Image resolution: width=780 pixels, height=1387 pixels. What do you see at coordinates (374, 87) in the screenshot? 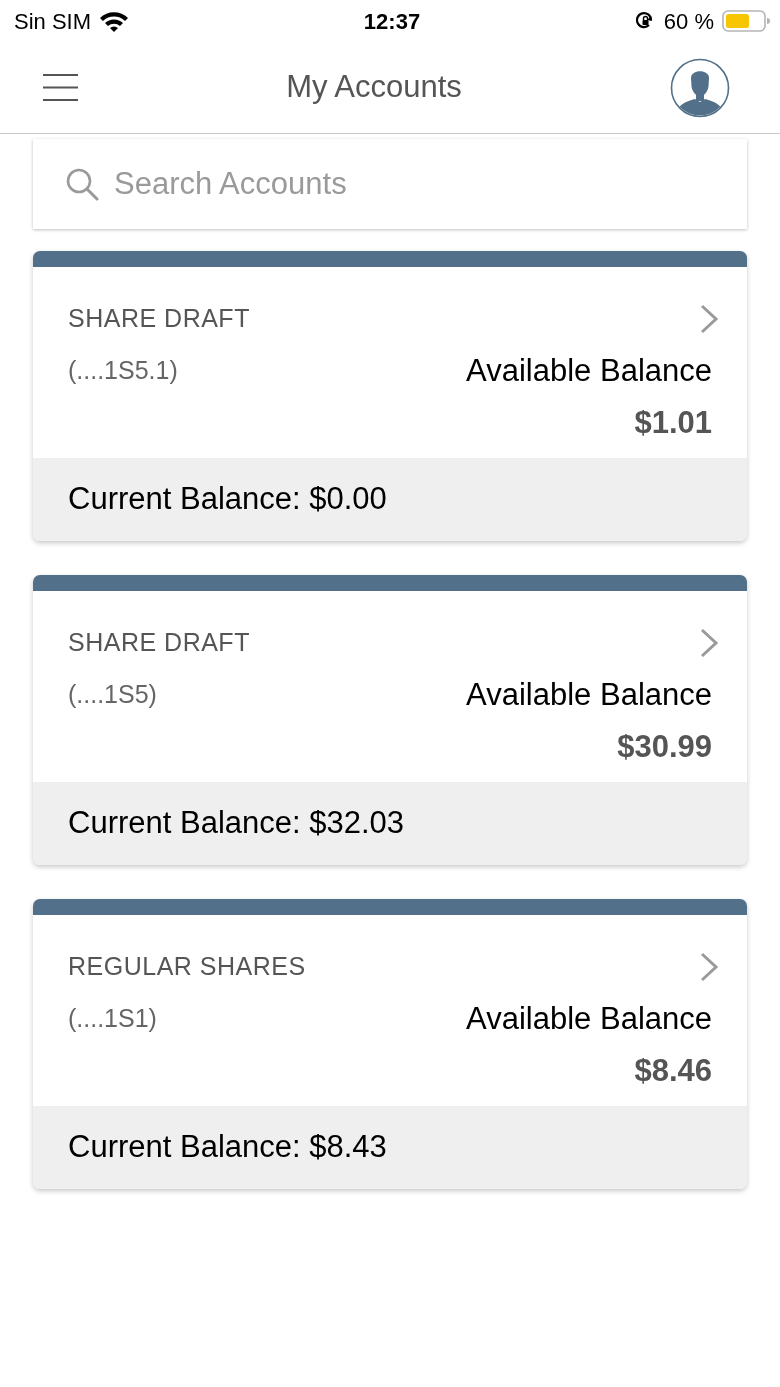
I see `page-title: My Accounts` at bounding box center [374, 87].